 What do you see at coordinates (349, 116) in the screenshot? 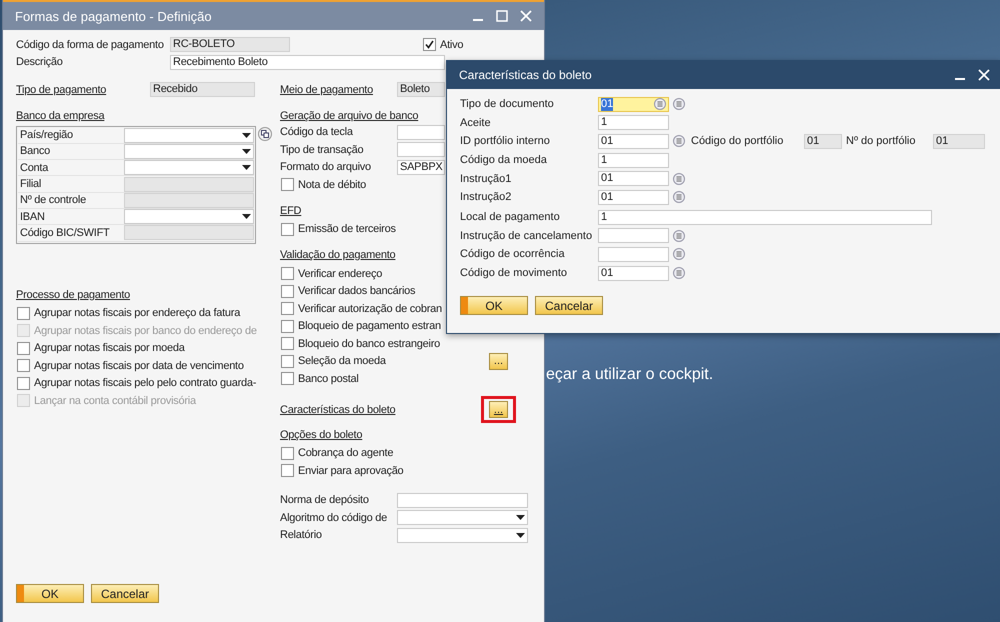
I see `section-title: Geração de arquivo de banco` at bounding box center [349, 116].